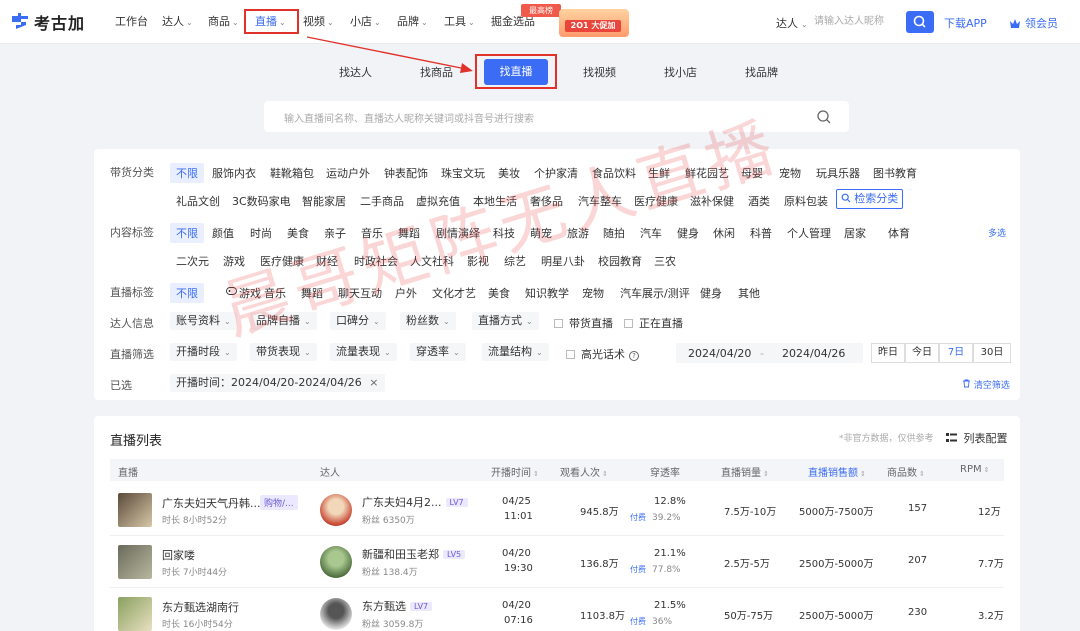  Describe the element at coordinates (563, 261) in the screenshot. I see `con2-chip-8: 明星八卦` at that location.